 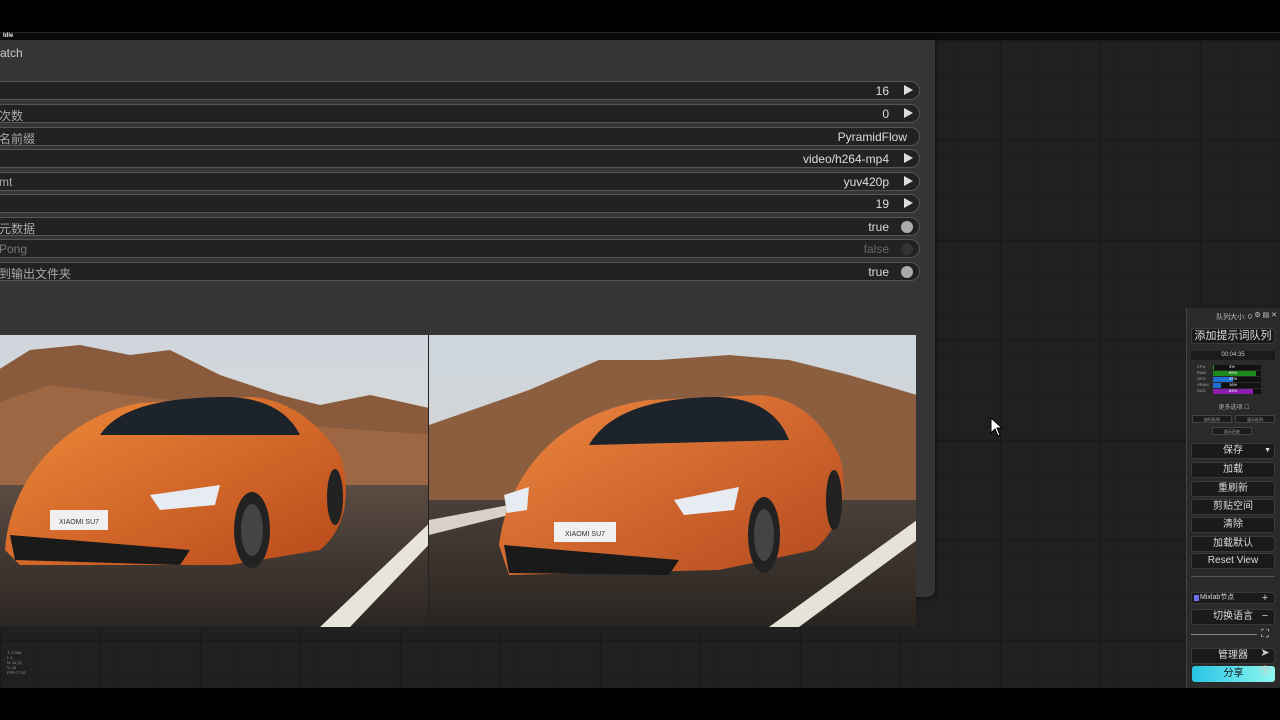 What do you see at coordinates (882, 91) in the screenshot?
I see `widget-value: 16` at bounding box center [882, 91].